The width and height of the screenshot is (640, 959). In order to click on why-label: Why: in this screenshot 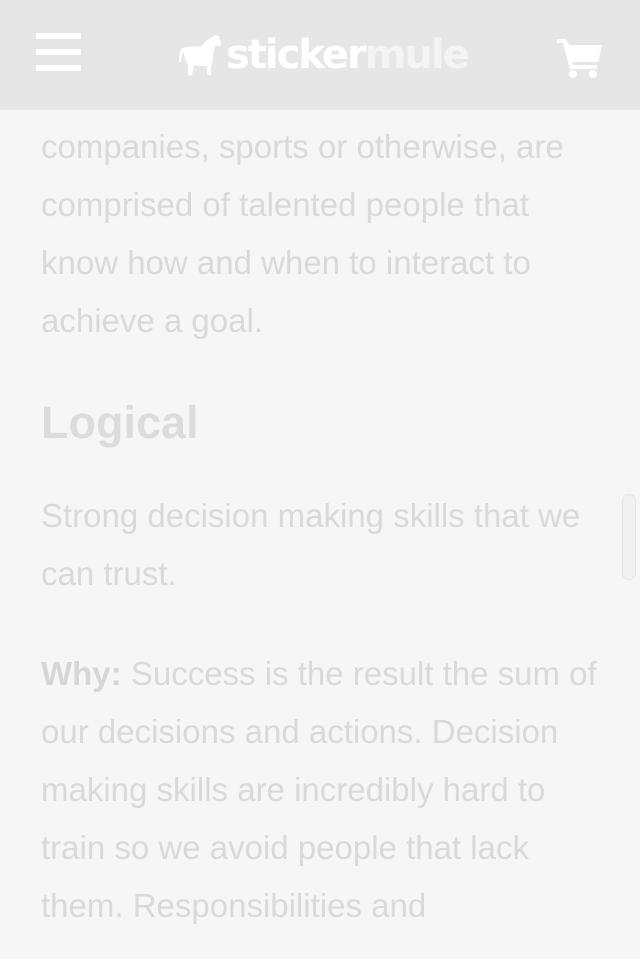, I will do `click(81, 673)`.